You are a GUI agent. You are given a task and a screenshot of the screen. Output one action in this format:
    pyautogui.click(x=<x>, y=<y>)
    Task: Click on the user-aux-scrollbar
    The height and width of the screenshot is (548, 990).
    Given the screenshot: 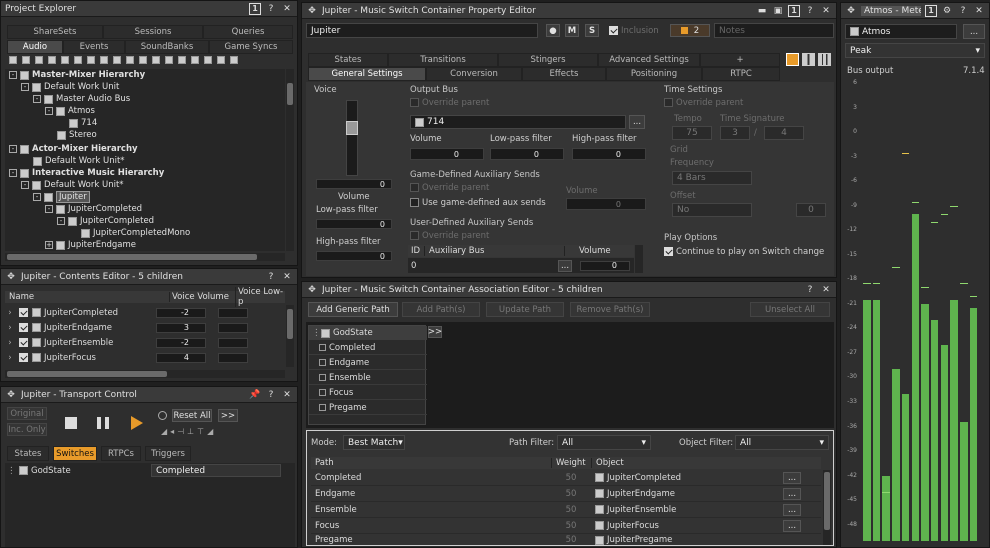 What is the action you would take?
    pyautogui.click(x=639, y=259)
    